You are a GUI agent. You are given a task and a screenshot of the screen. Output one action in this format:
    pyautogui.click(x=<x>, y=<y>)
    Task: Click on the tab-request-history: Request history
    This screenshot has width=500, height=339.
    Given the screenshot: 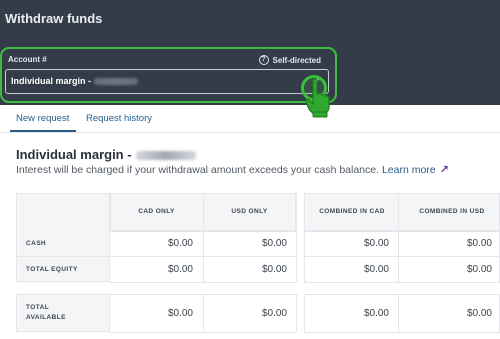 What is the action you would take?
    pyautogui.click(x=119, y=118)
    